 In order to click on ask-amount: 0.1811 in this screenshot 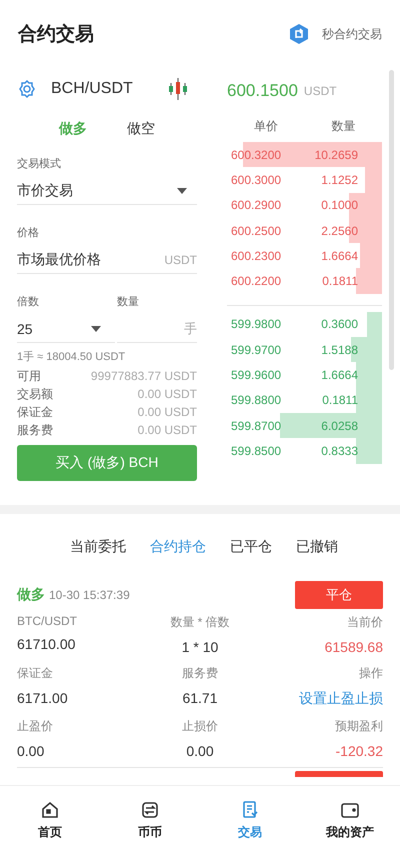, I will do `click(340, 281)`.